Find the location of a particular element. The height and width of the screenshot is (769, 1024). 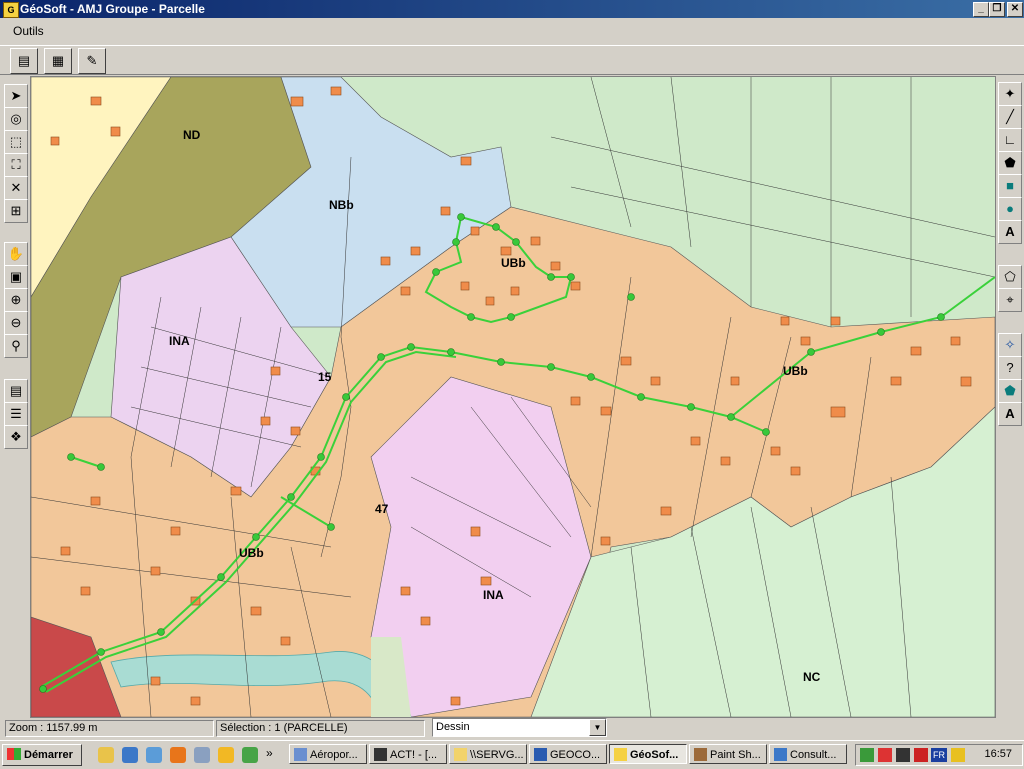

layer-select-value: Dessin is located at coordinates (453, 727).